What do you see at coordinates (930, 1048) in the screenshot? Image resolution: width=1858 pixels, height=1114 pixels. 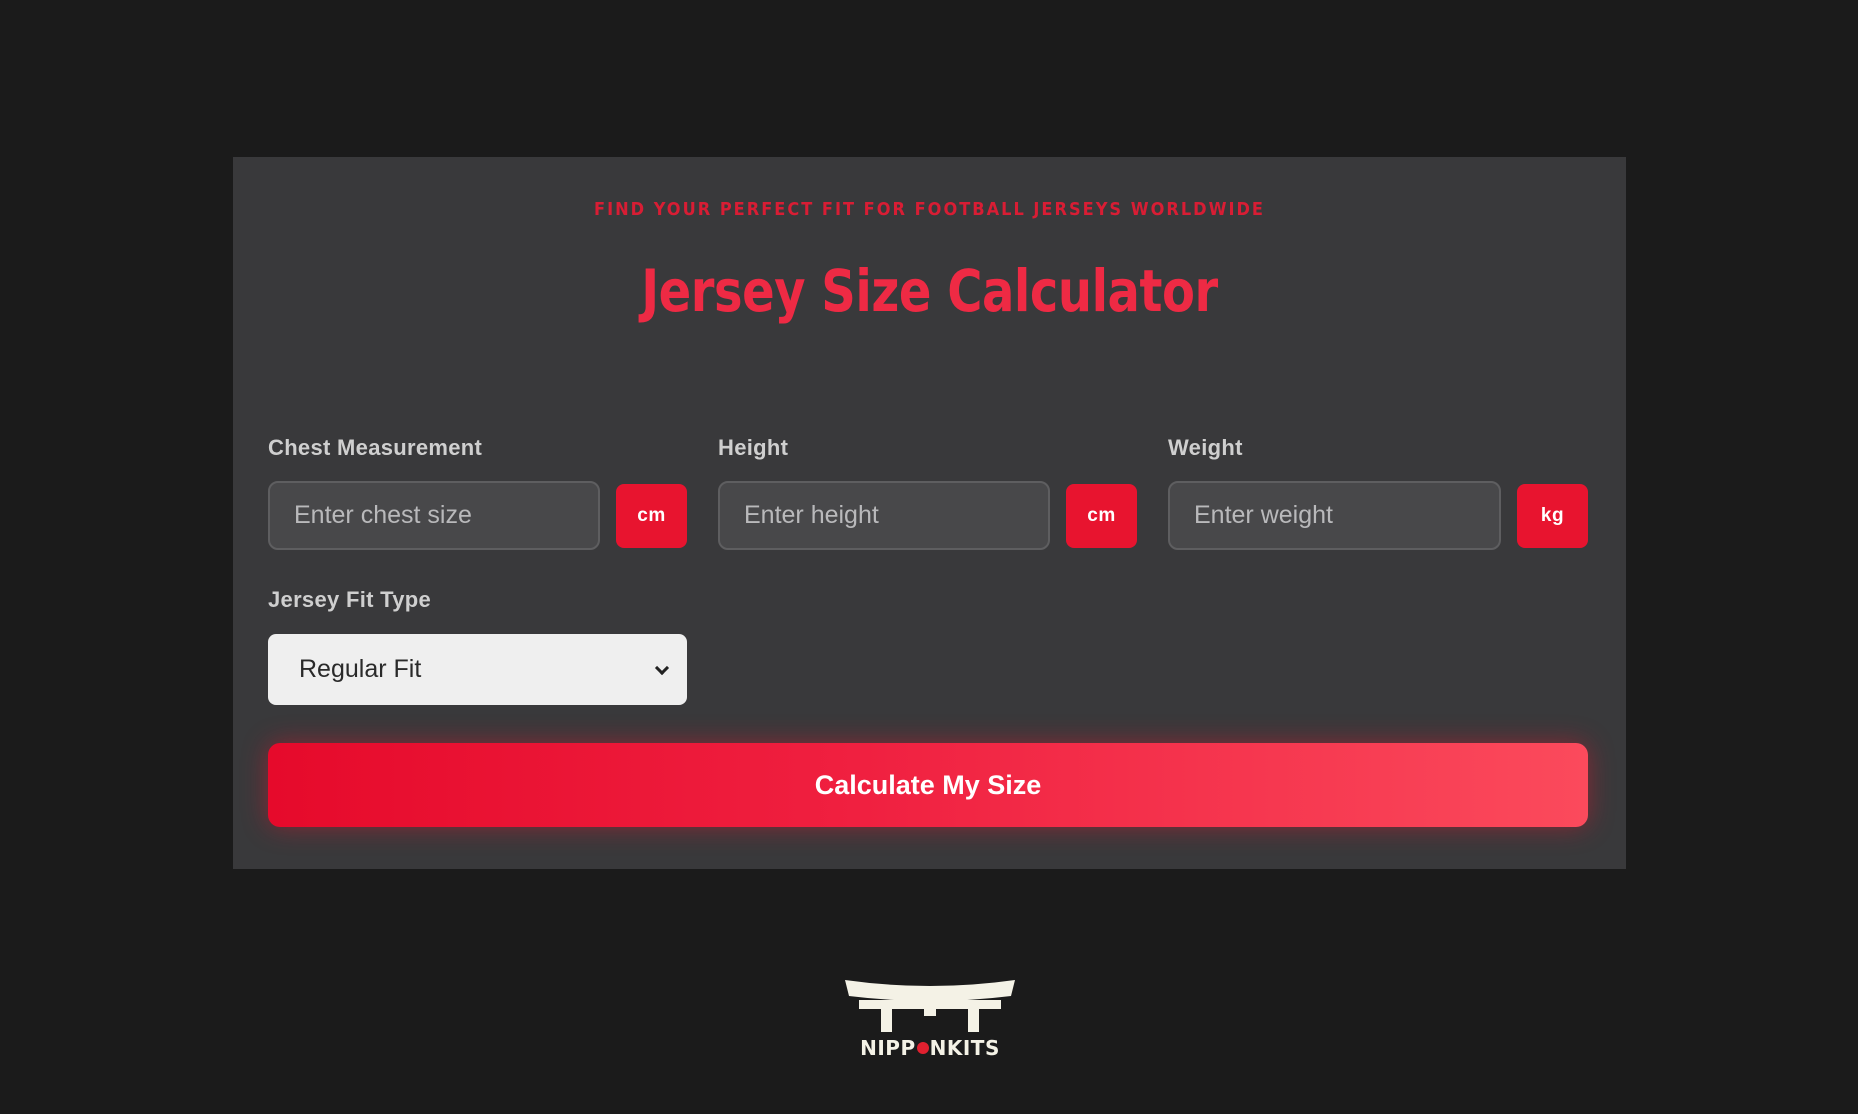 I see `logo-wordmark: NIPP NKITS` at bounding box center [930, 1048].